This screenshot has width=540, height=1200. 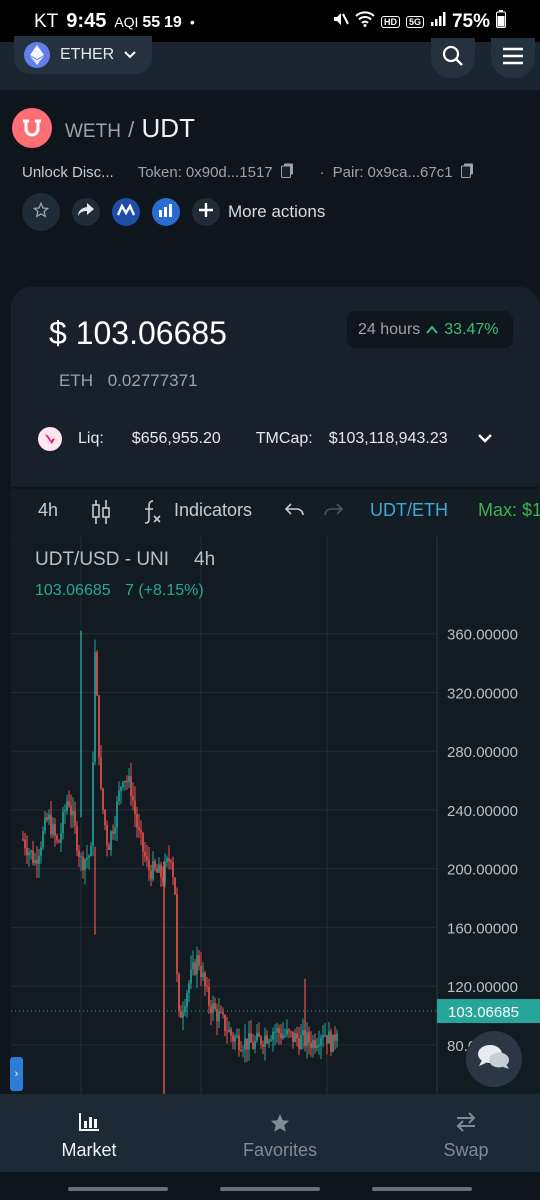 What do you see at coordinates (126, 212) in the screenshot?
I see `coinmarketcap-button` at bounding box center [126, 212].